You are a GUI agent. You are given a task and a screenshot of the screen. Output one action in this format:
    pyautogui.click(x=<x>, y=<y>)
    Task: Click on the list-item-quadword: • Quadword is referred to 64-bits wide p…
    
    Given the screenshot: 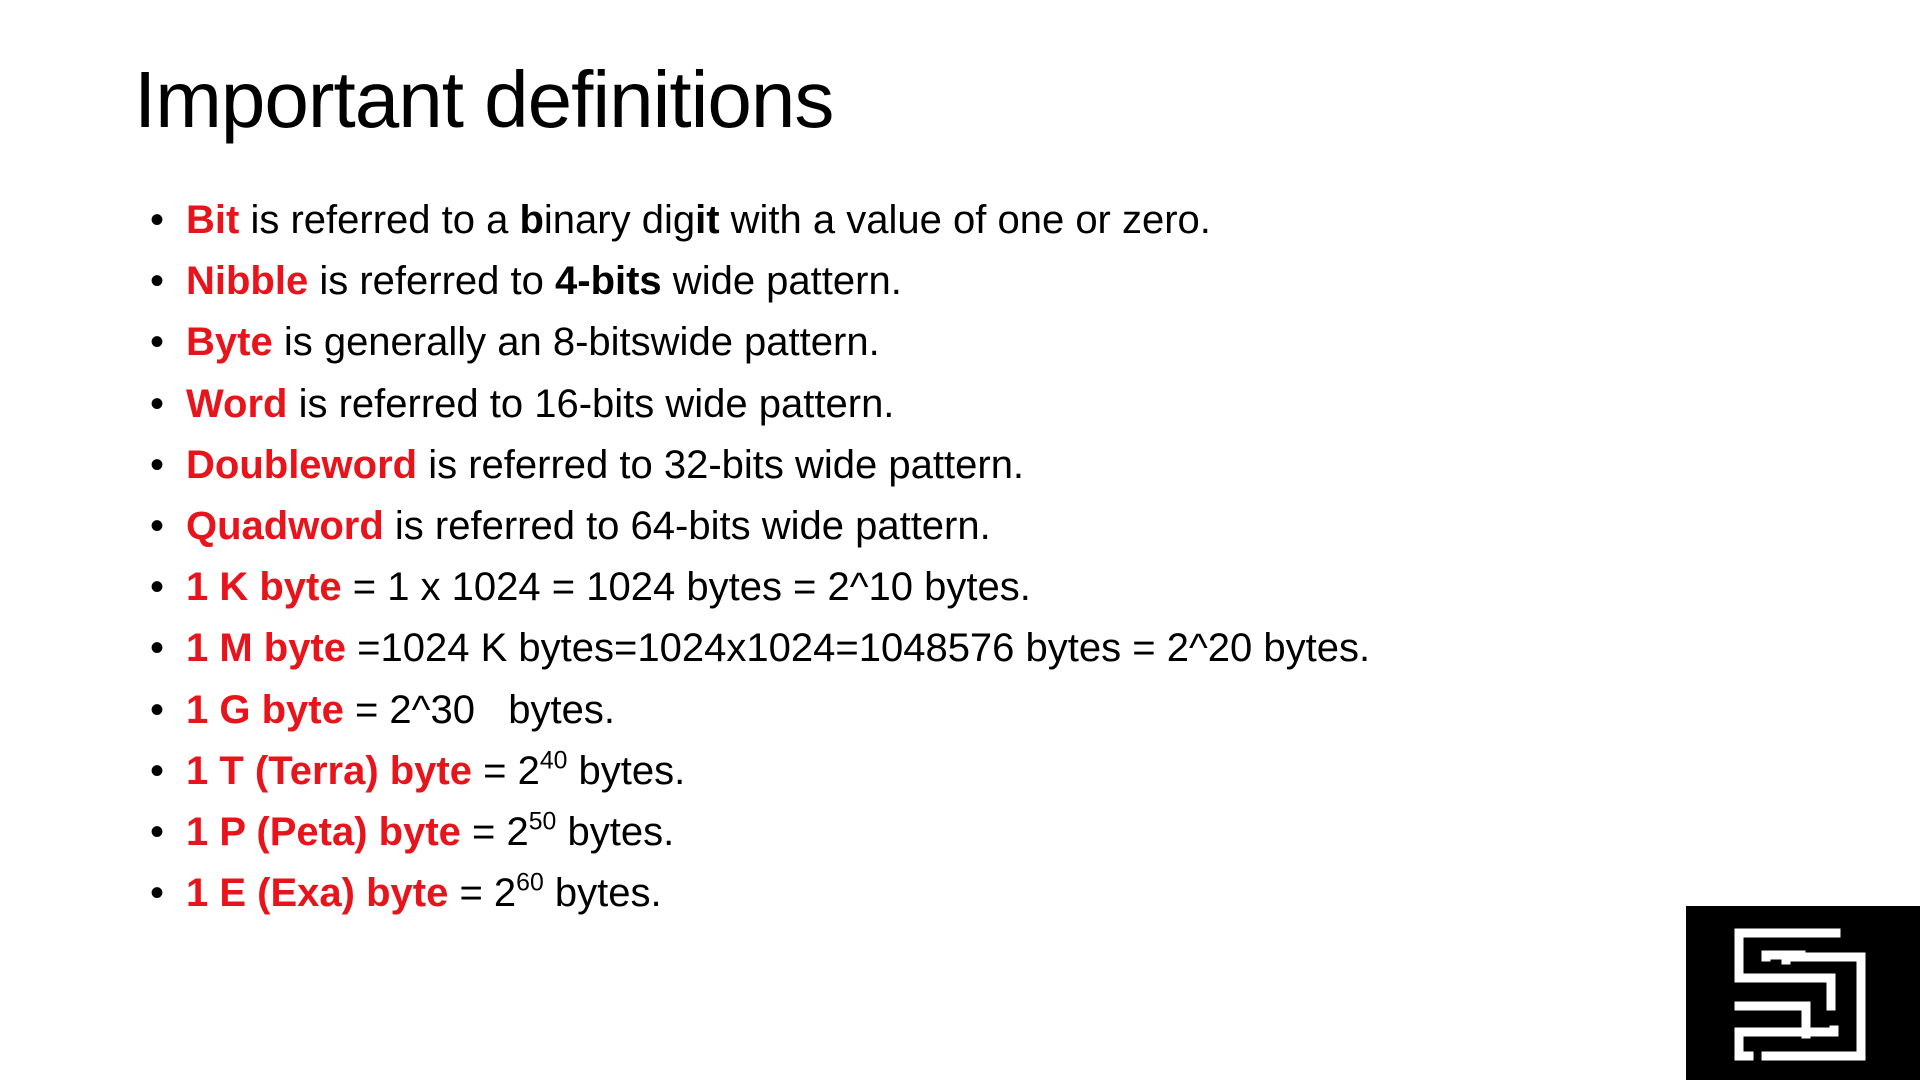 What is the action you would take?
    pyautogui.click(x=950, y=526)
    